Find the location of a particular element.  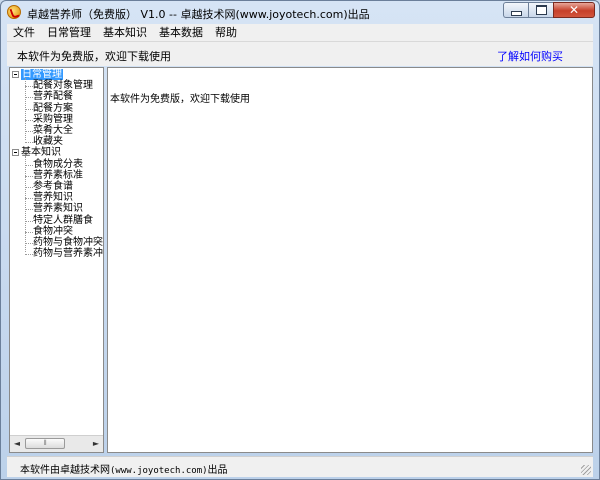

menu-file: 文件 is located at coordinates (24, 32).